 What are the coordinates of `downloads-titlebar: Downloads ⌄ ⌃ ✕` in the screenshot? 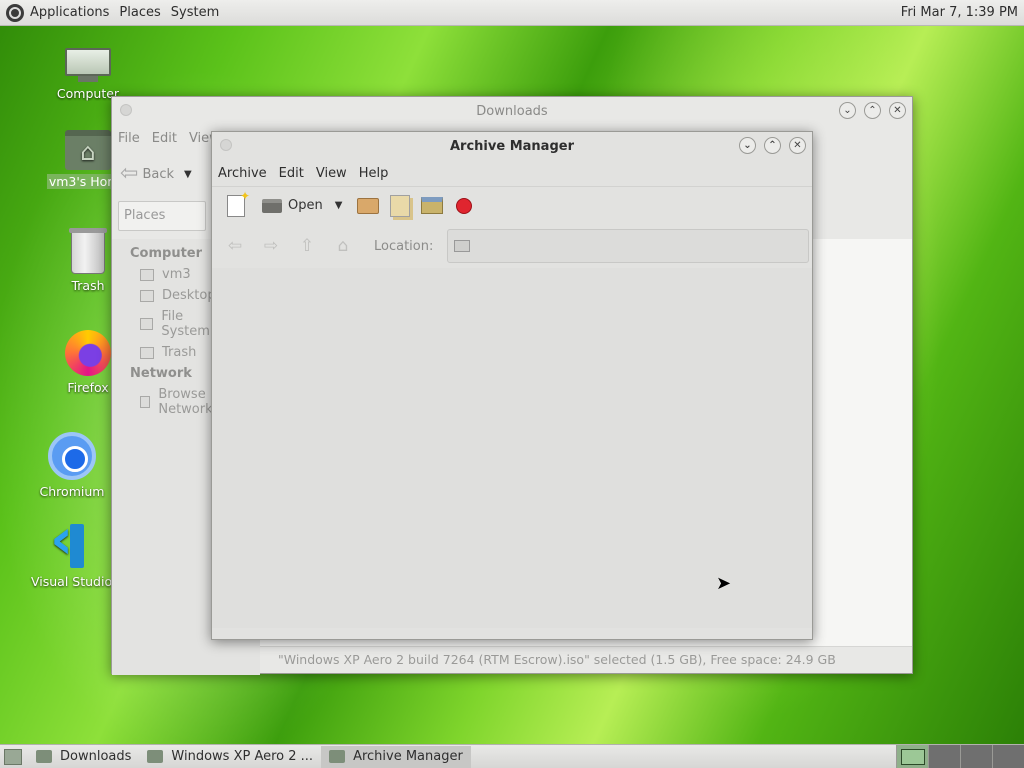 It's located at (512, 111).